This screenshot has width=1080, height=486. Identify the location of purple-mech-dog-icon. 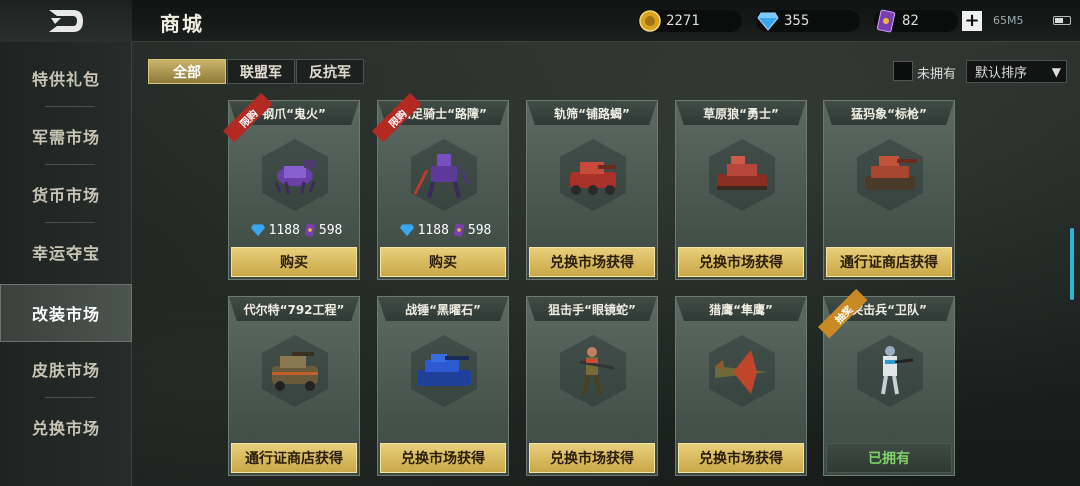
(295, 177).